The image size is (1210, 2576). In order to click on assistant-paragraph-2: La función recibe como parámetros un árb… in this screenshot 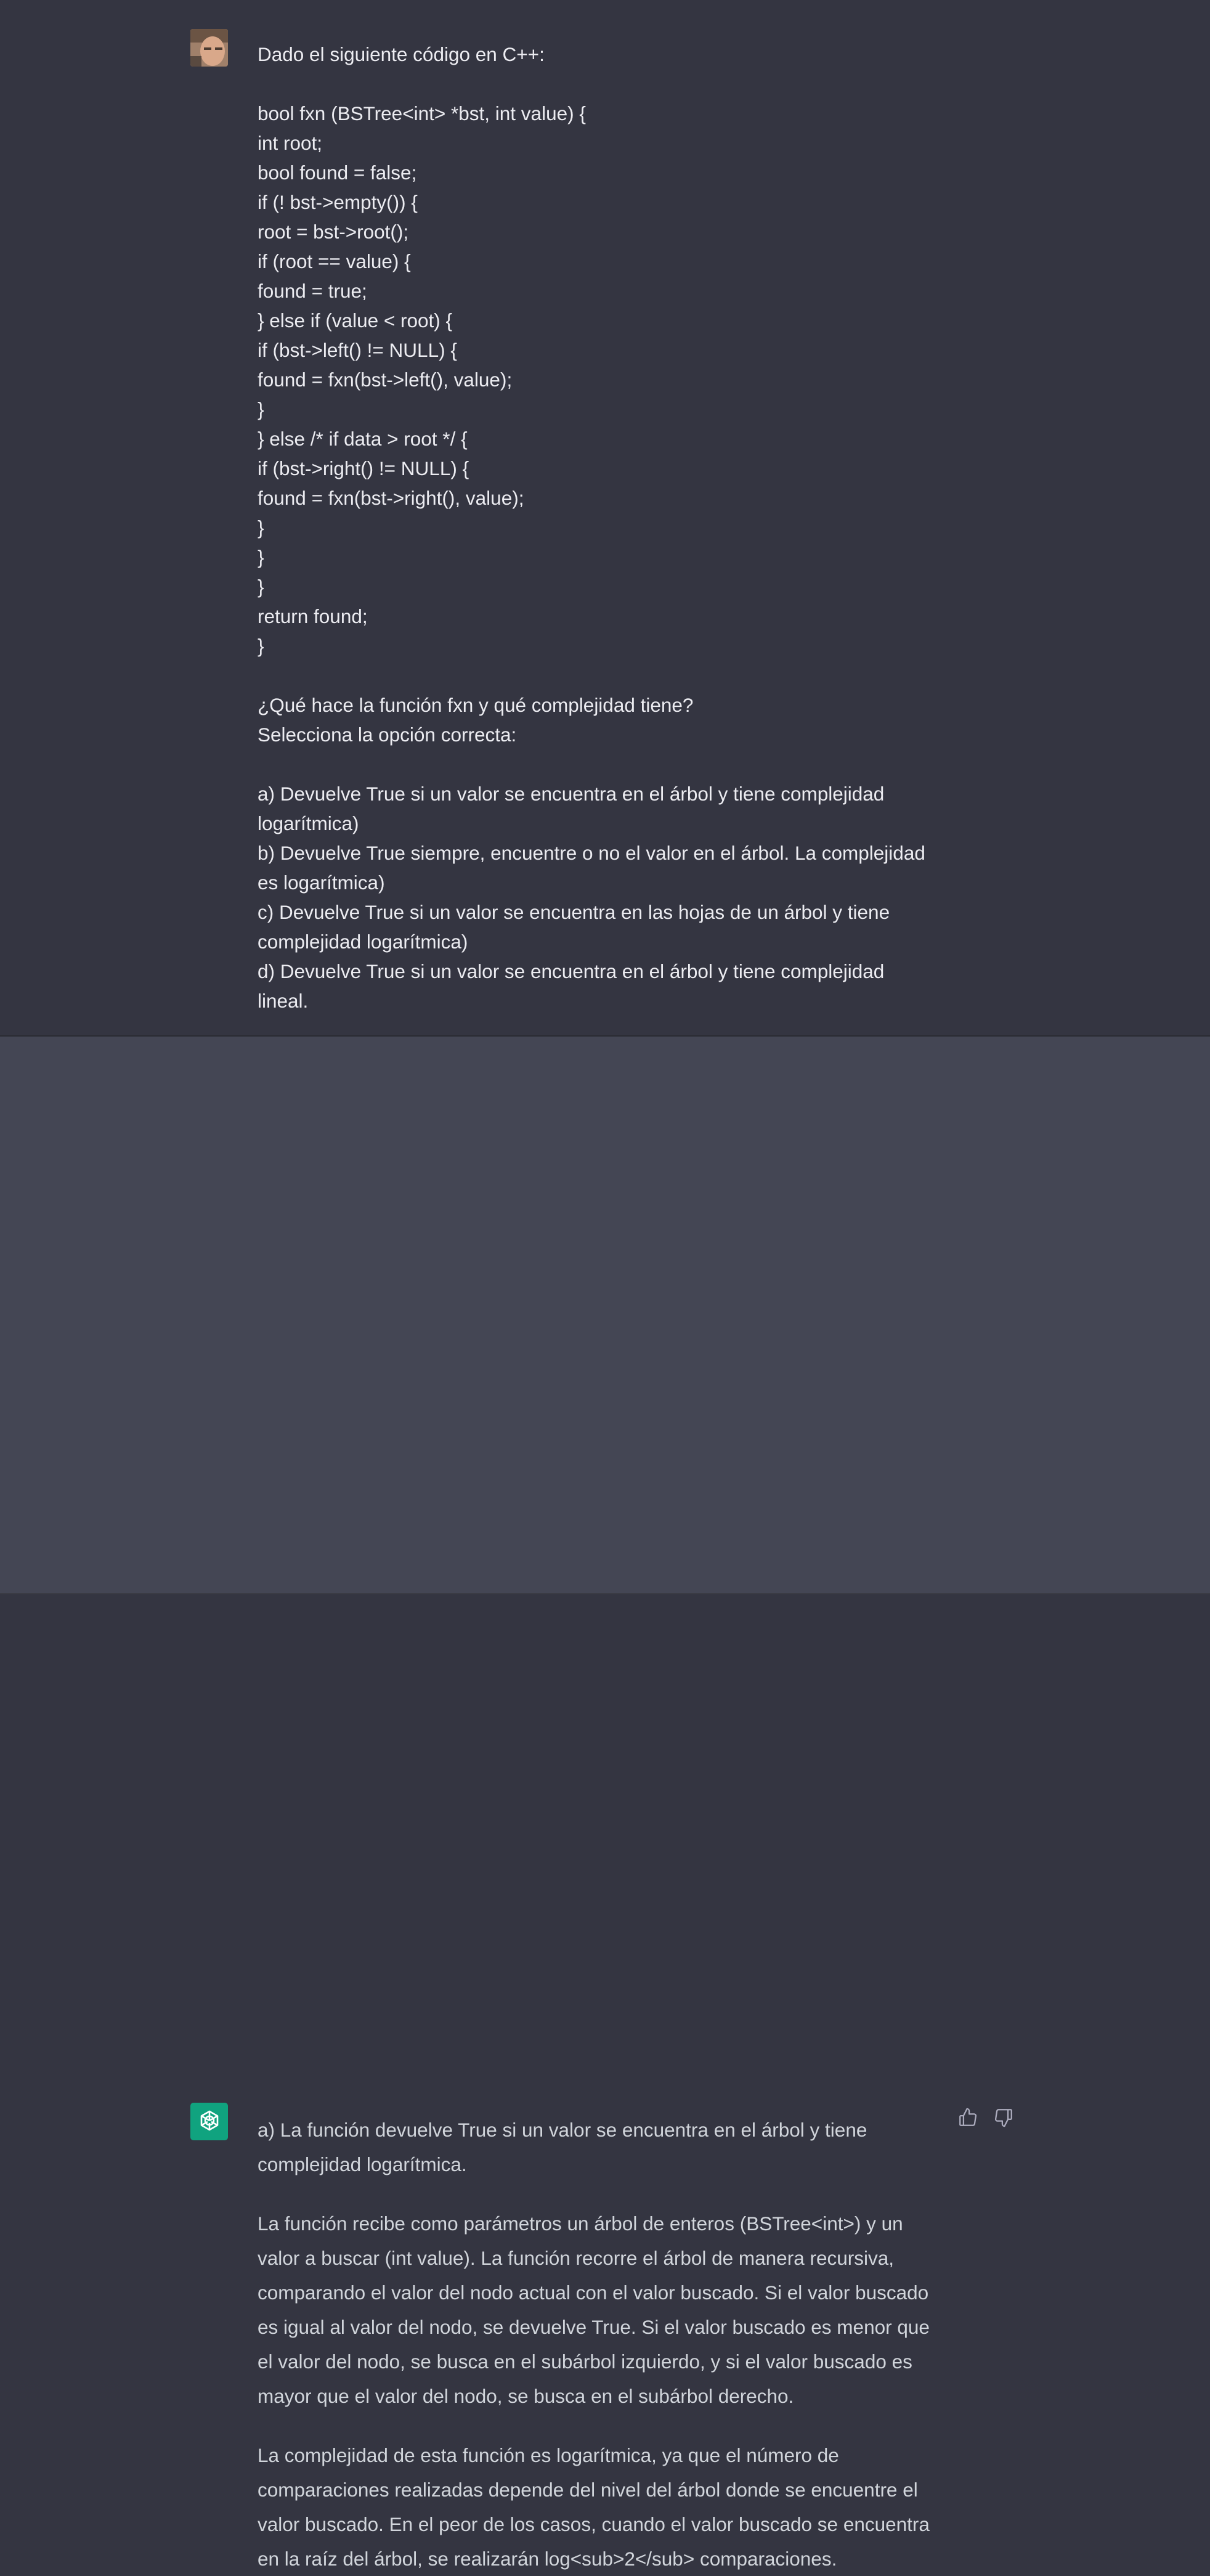, I will do `click(594, 2309)`.